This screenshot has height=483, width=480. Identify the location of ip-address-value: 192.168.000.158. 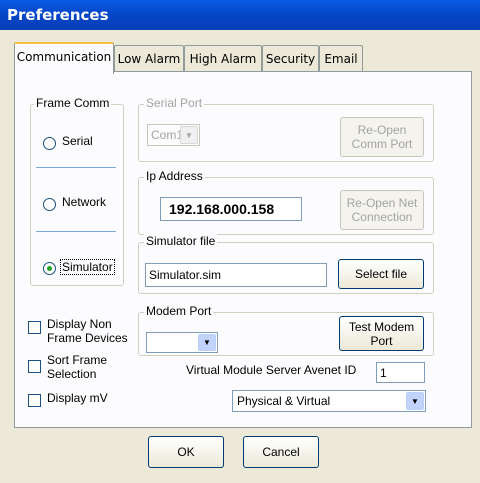
(222, 209).